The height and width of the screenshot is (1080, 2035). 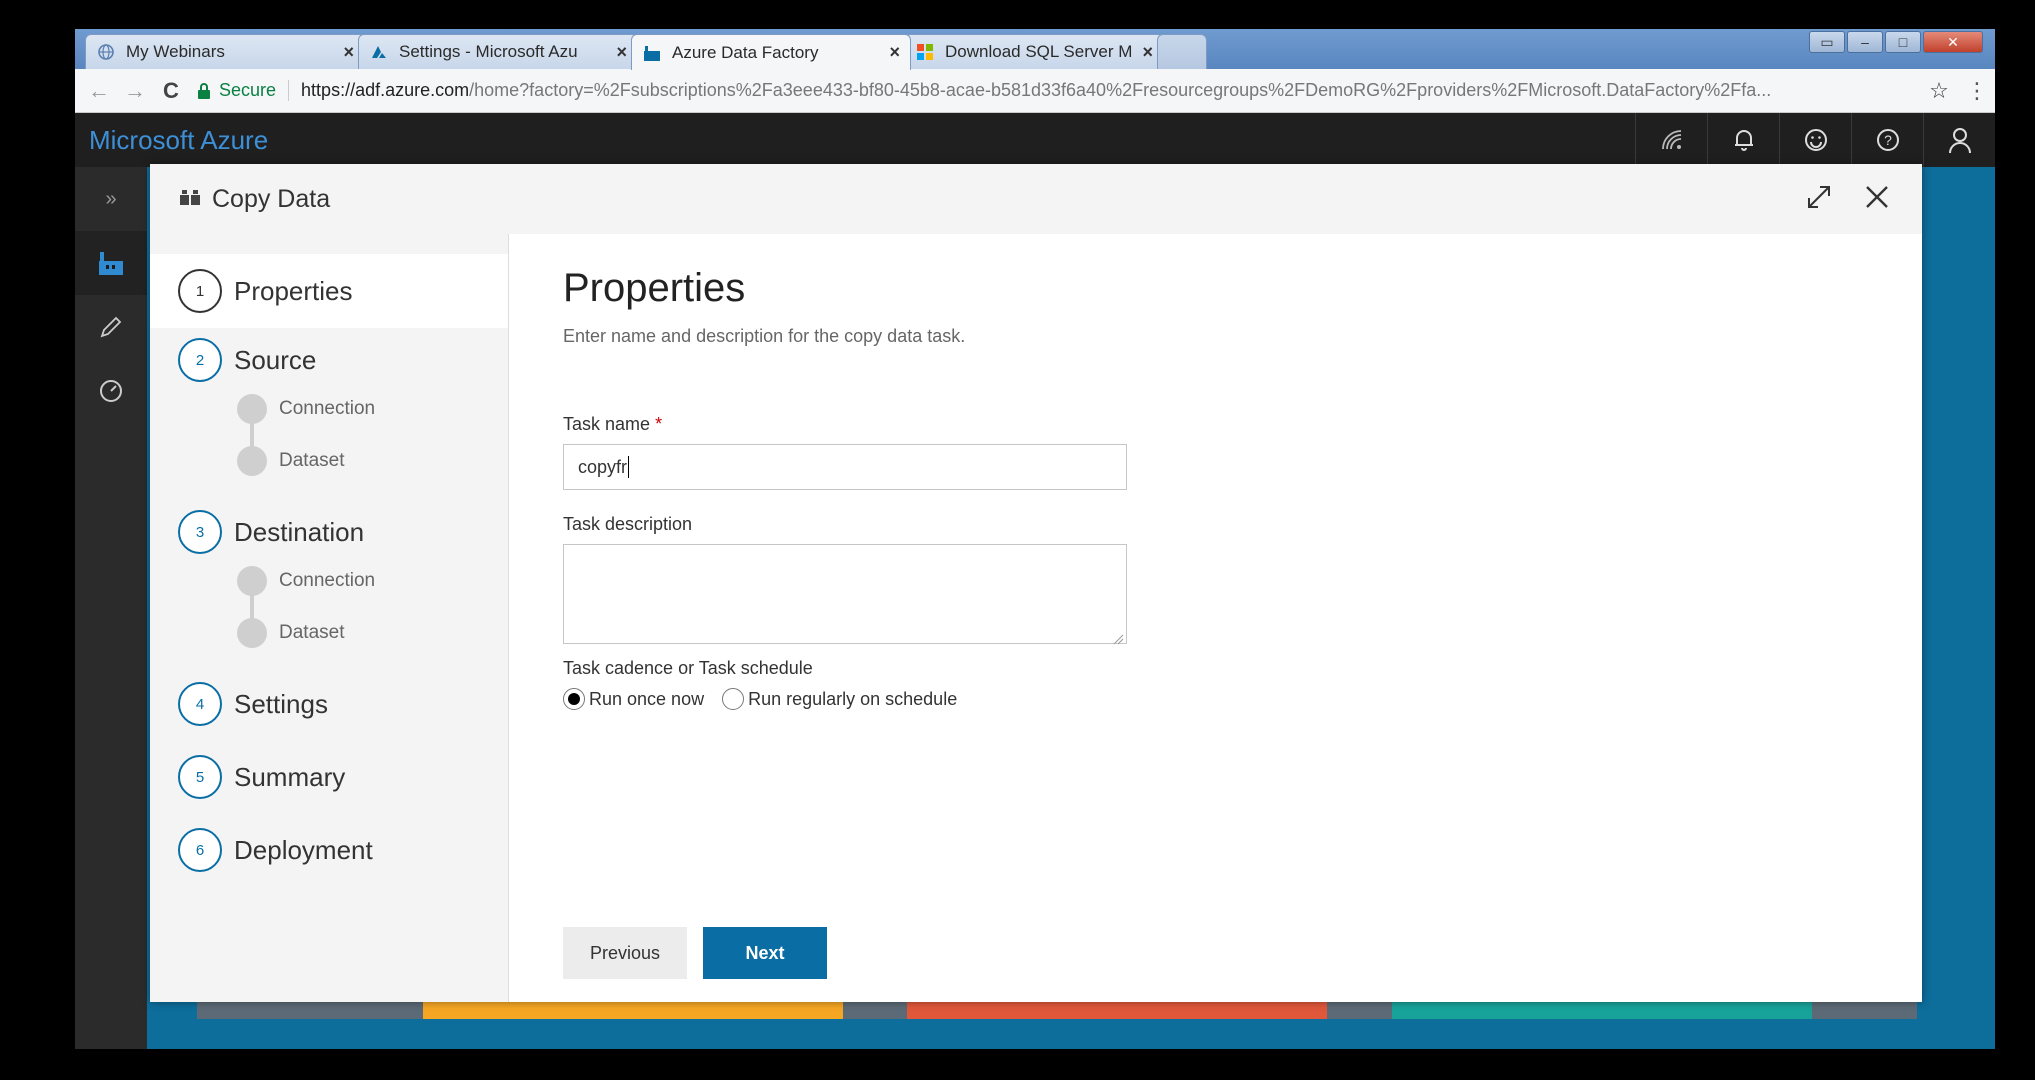 What do you see at coordinates (1959, 140) in the screenshot?
I see `account-icon` at bounding box center [1959, 140].